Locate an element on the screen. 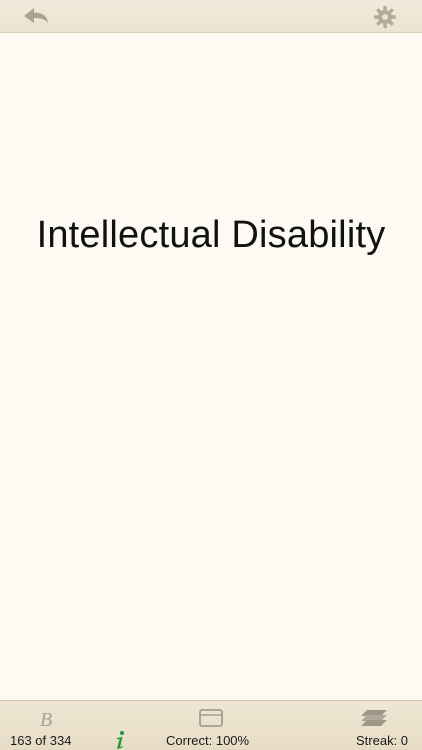 Image resolution: width=422 pixels, height=750 pixels. correct-percentage: Correct: 100% is located at coordinates (208, 740).